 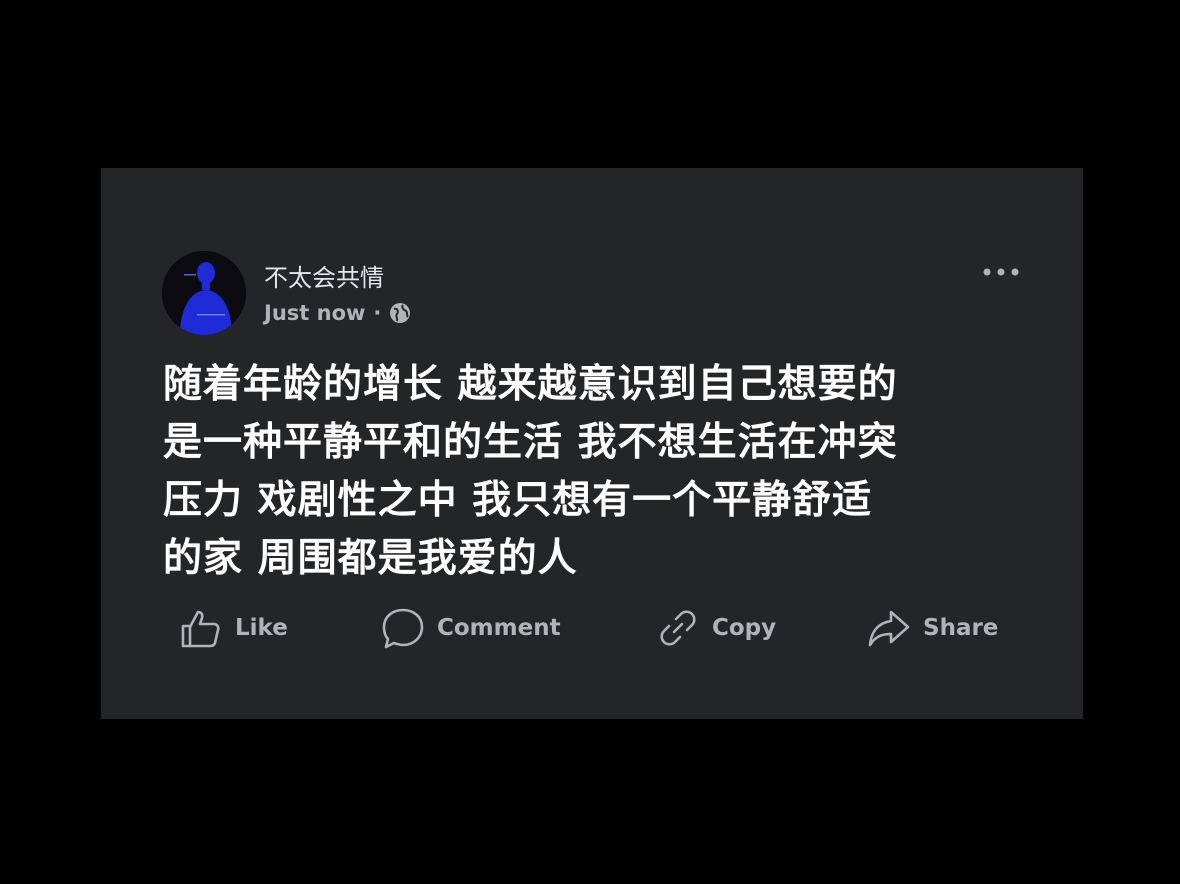 I want to click on post-text-line: 压力 戏剧性之中 我只想有一个平静舒适, so click(x=518, y=500).